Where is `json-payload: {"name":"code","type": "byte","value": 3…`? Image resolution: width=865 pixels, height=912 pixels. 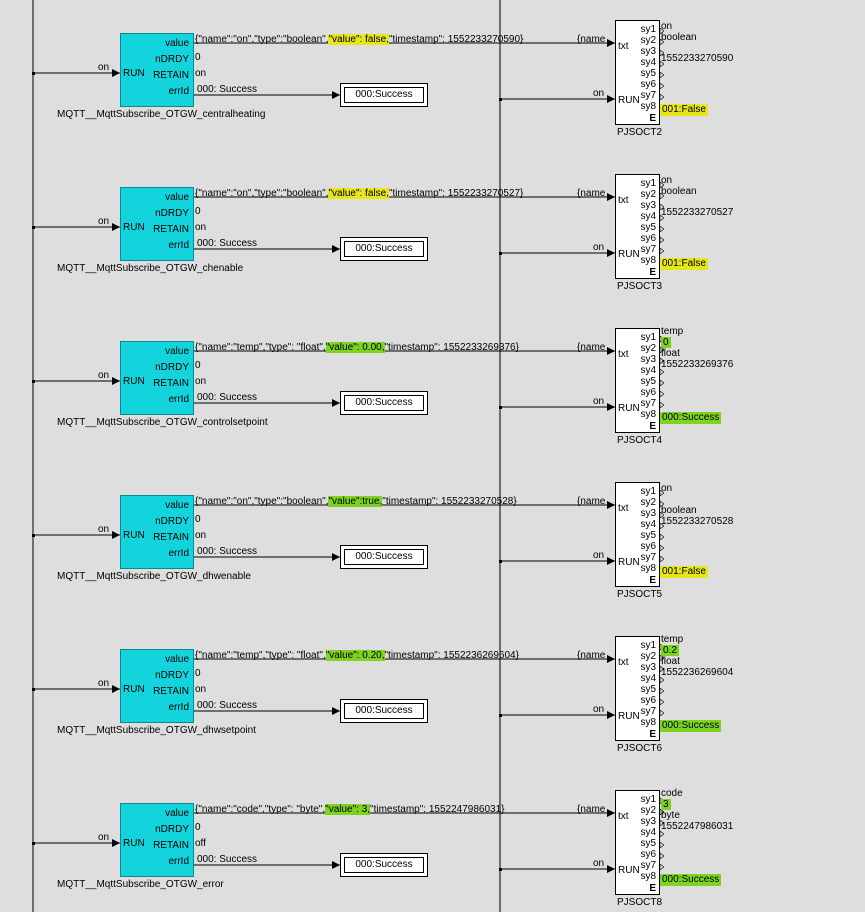
json-payload: {"name":"code","type": "byte","value": 3… is located at coordinates (349, 809).